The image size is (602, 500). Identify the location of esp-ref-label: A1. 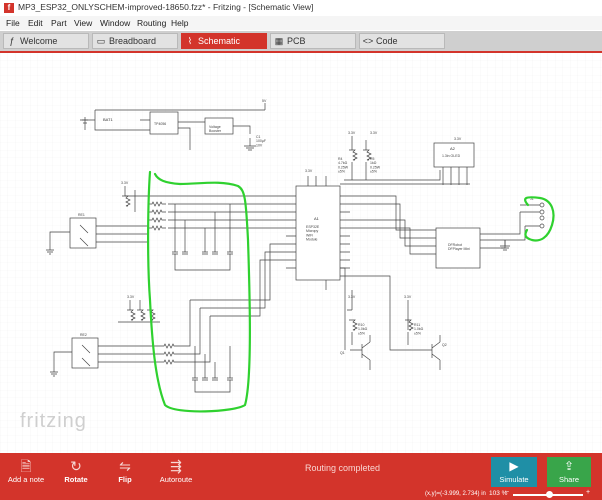
(317, 218).